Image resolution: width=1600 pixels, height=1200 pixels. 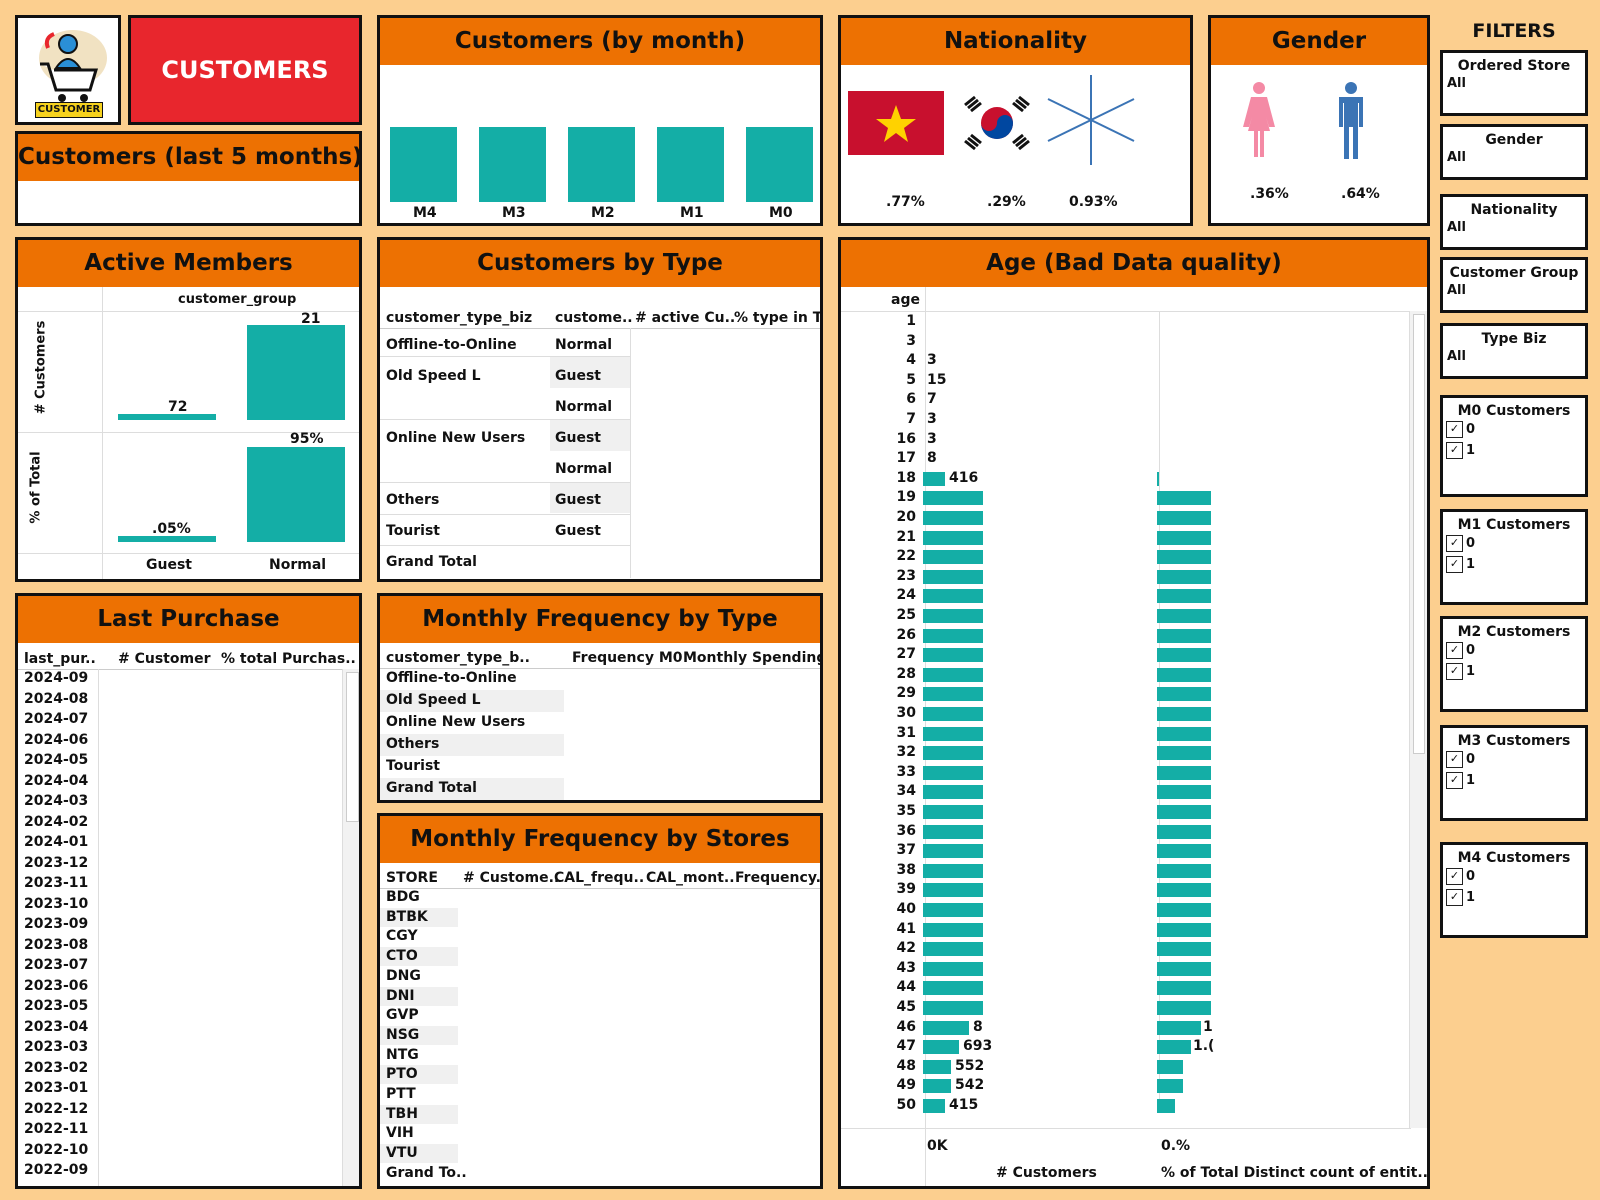 What do you see at coordinates (56, 801) in the screenshot?
I see `last-purchase-month: 2024-03` at bounding box center [56, 801].